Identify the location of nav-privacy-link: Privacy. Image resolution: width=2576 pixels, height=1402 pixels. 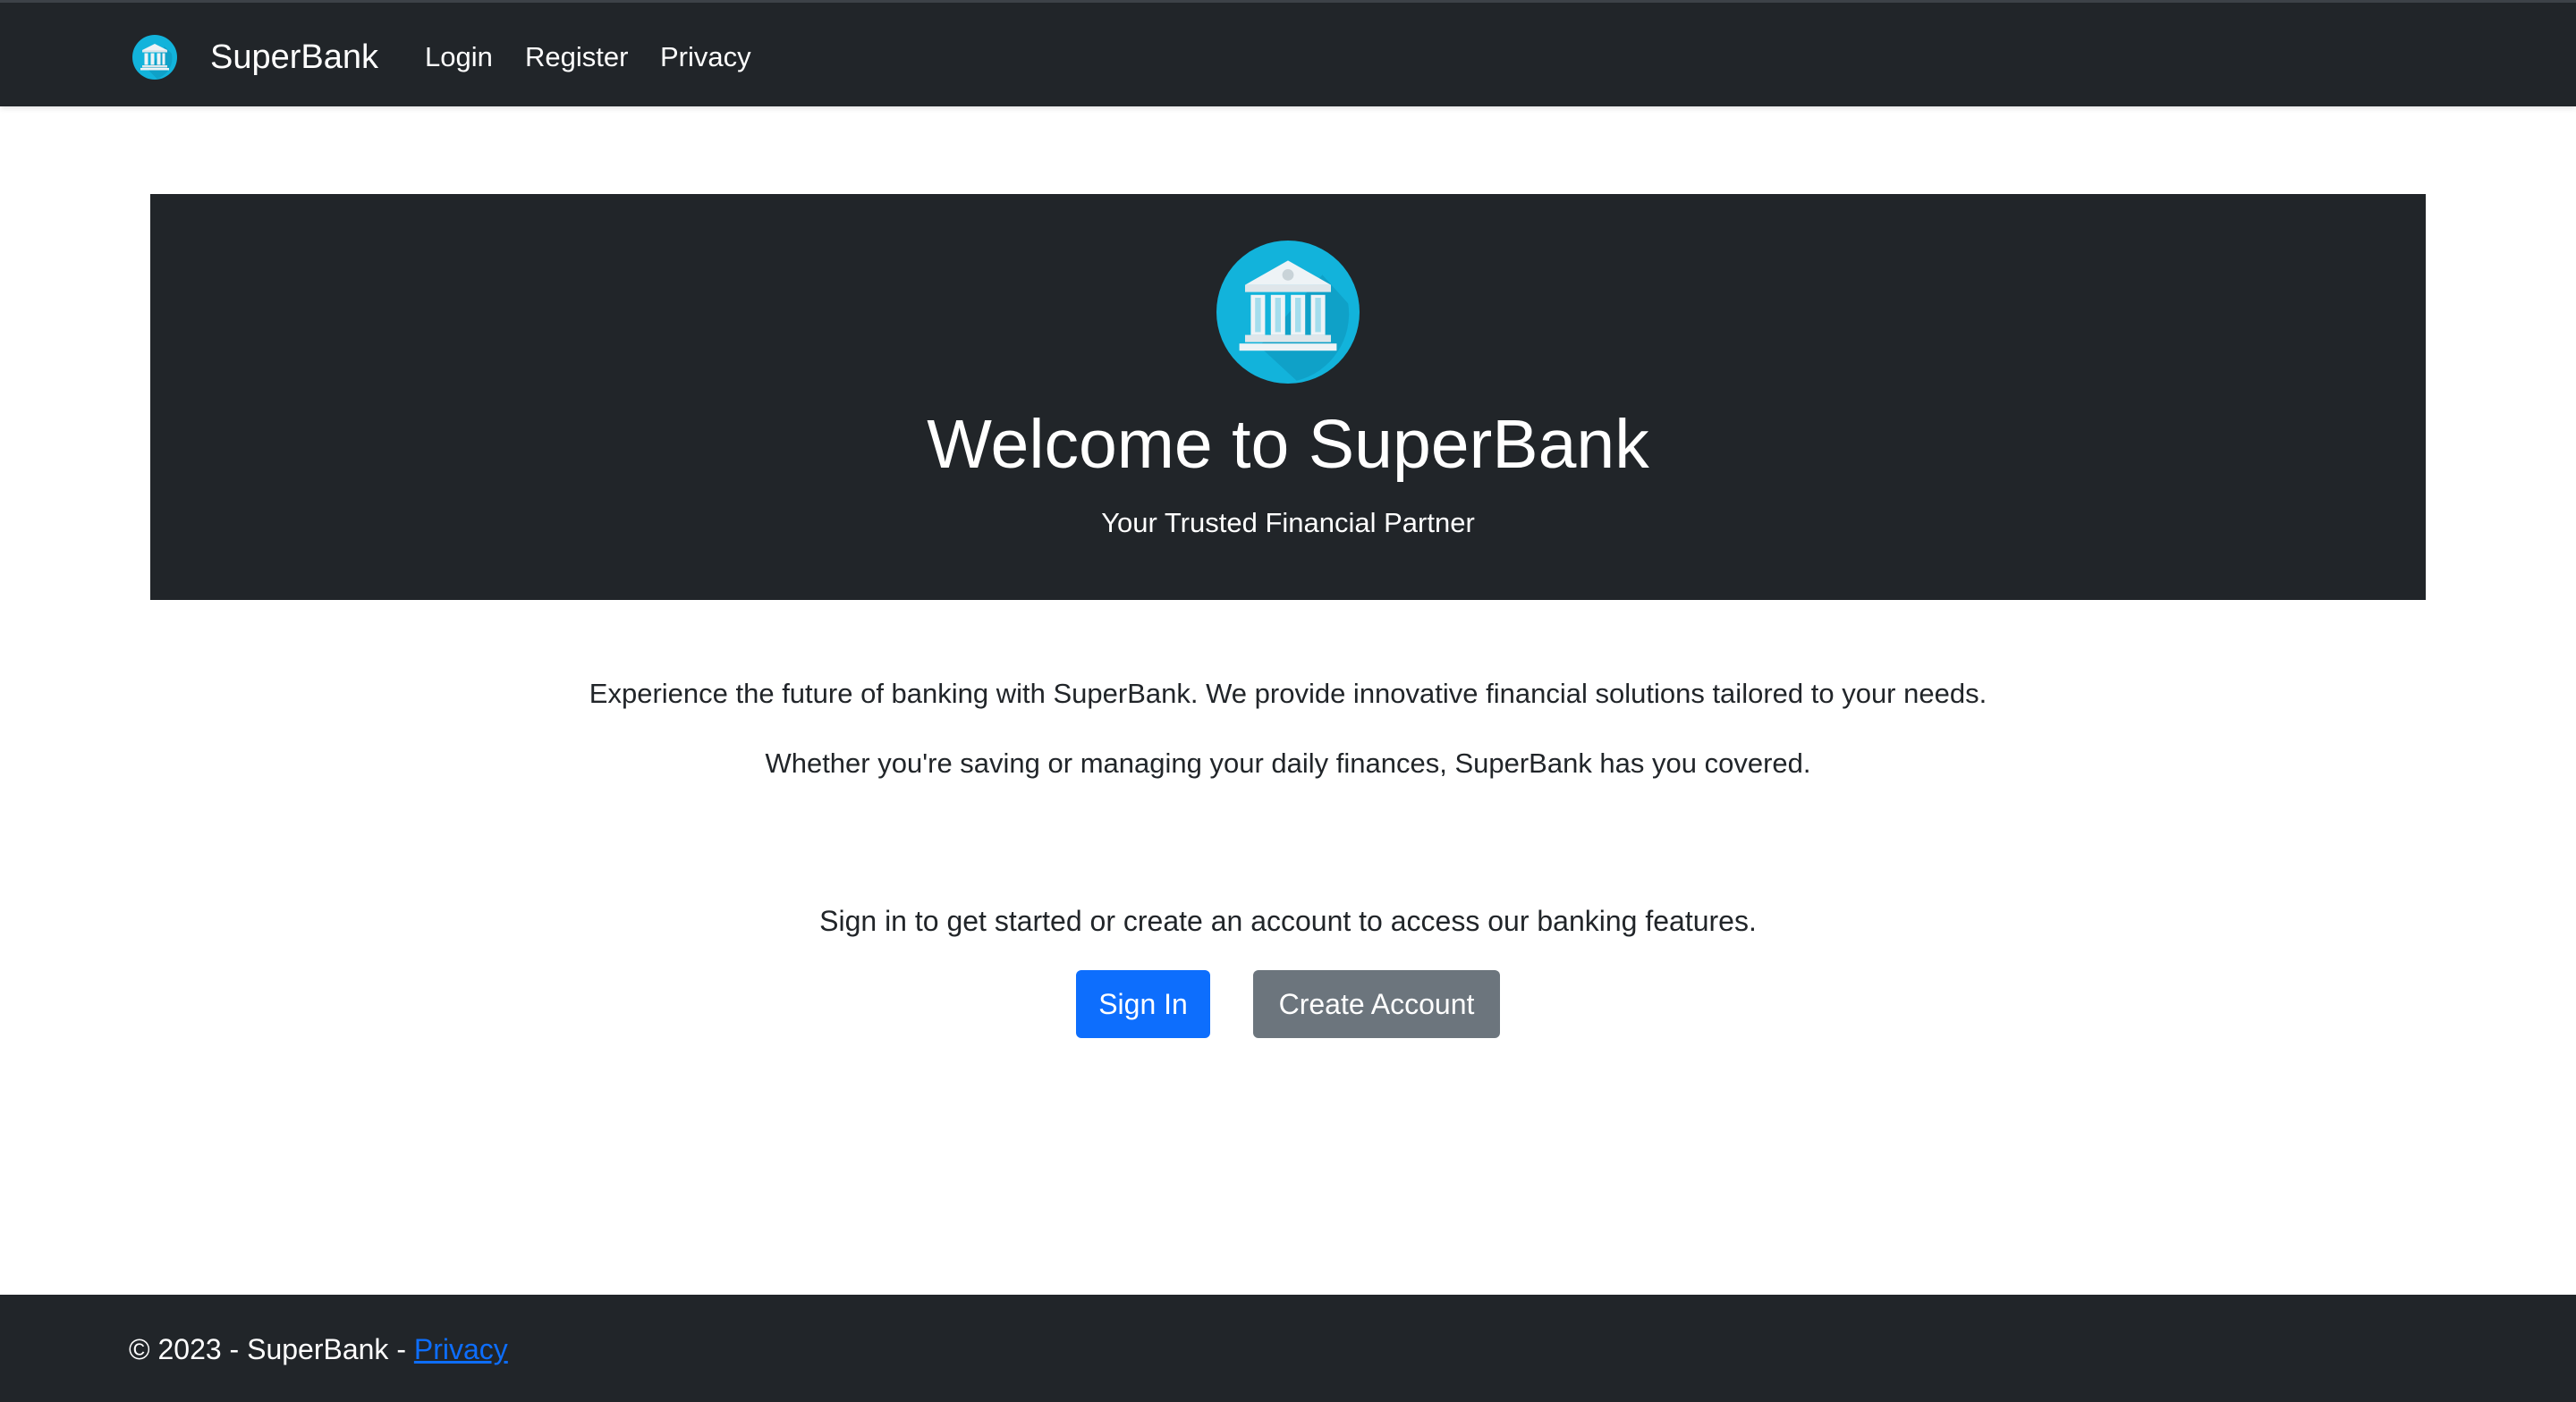
(705, 57).